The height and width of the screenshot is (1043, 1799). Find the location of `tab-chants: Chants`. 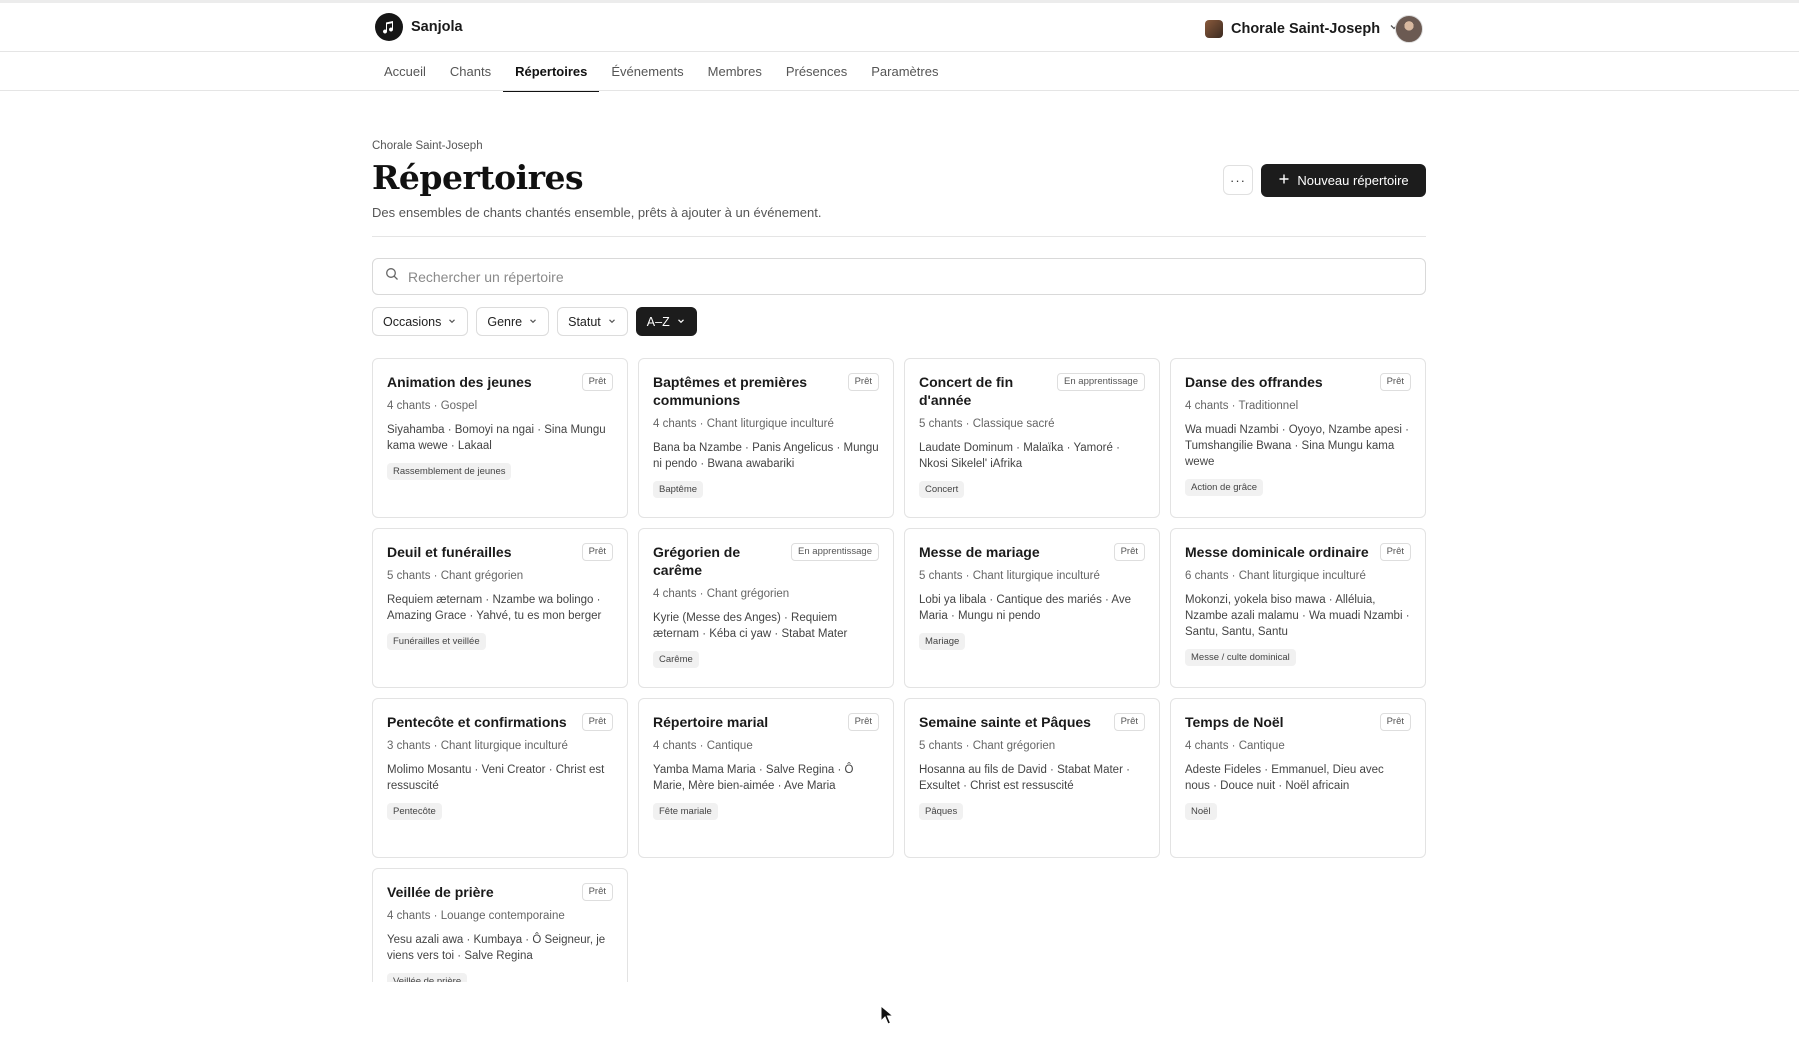

tab-chants: Chants is located at coordinates (470, 71).